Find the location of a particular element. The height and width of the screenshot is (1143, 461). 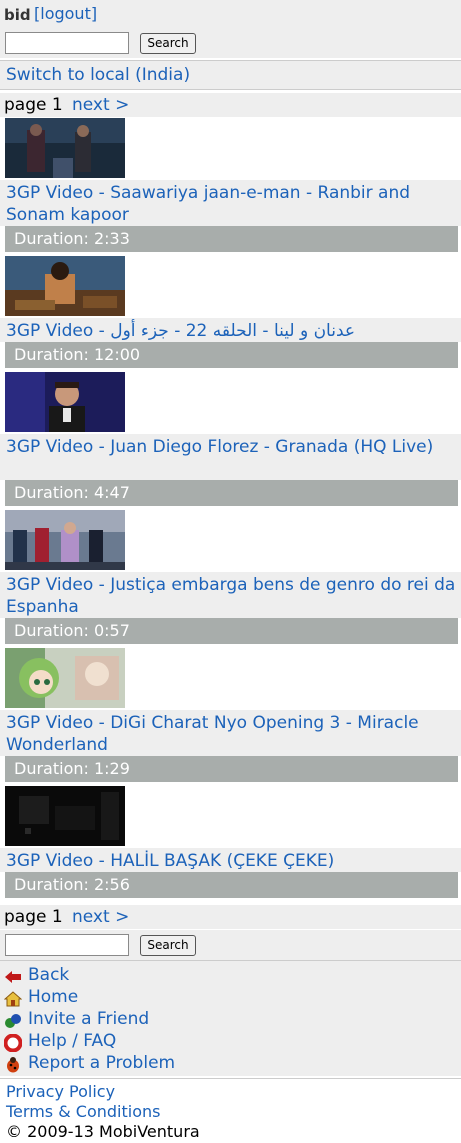

search-bar-top: Search is located at coordinates (230, 43).